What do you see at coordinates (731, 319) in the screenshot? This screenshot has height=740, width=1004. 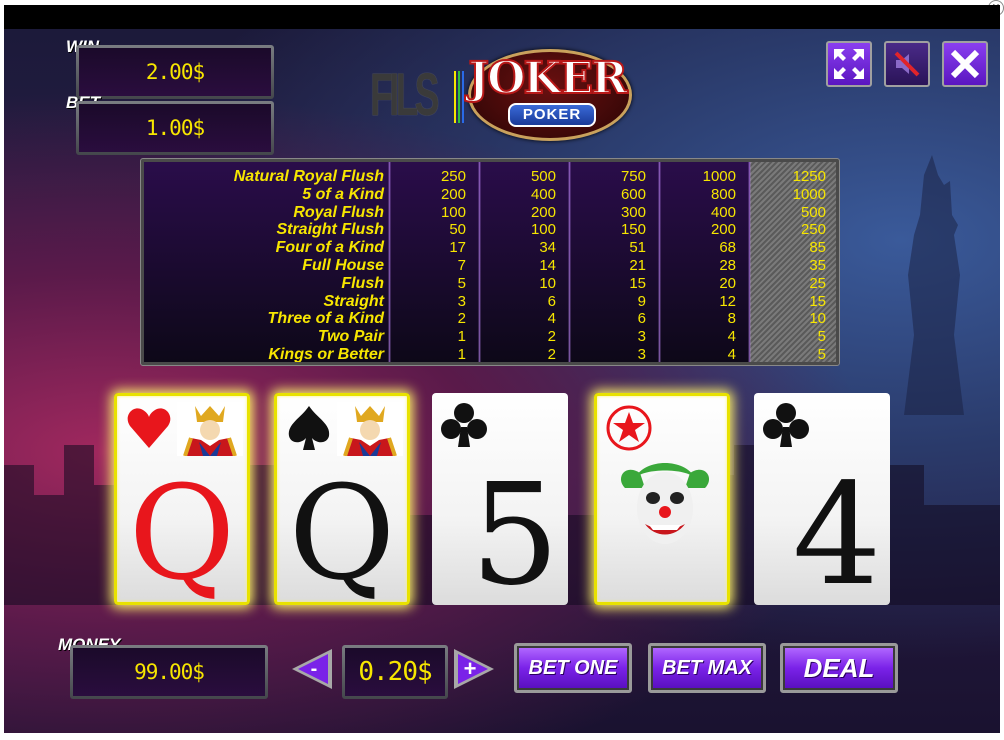 I see `paytable-payout: 8` at bounding box center [731, 319].